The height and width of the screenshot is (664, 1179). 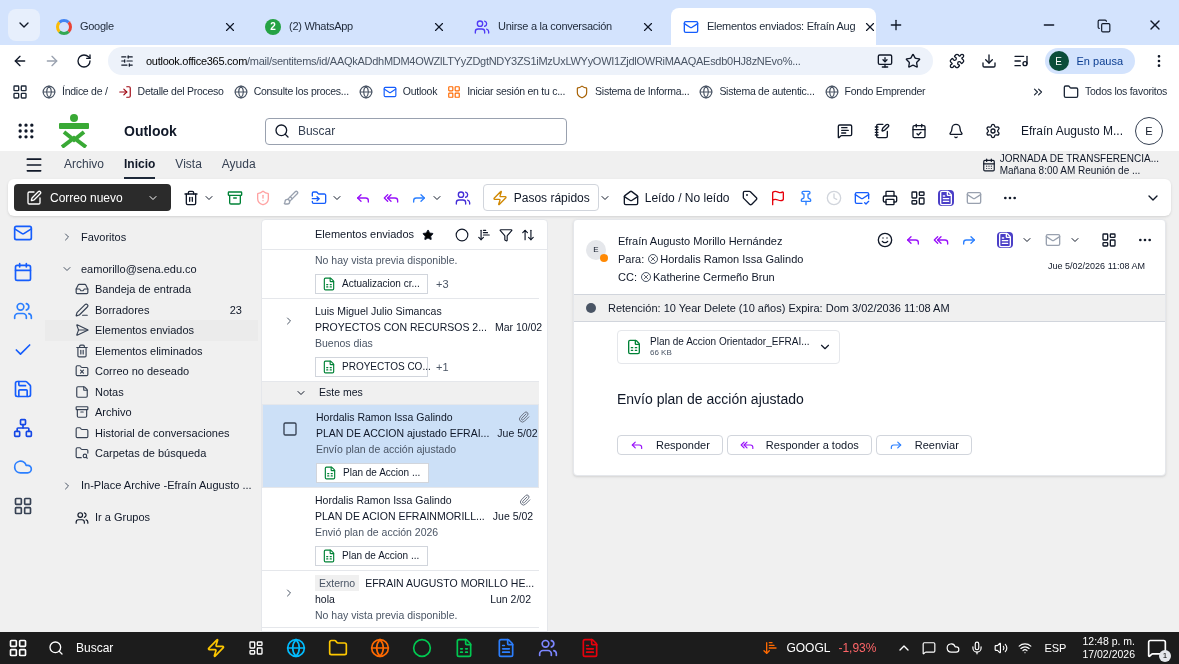 I want to click on chat-icon, so click(x=844, y=131).